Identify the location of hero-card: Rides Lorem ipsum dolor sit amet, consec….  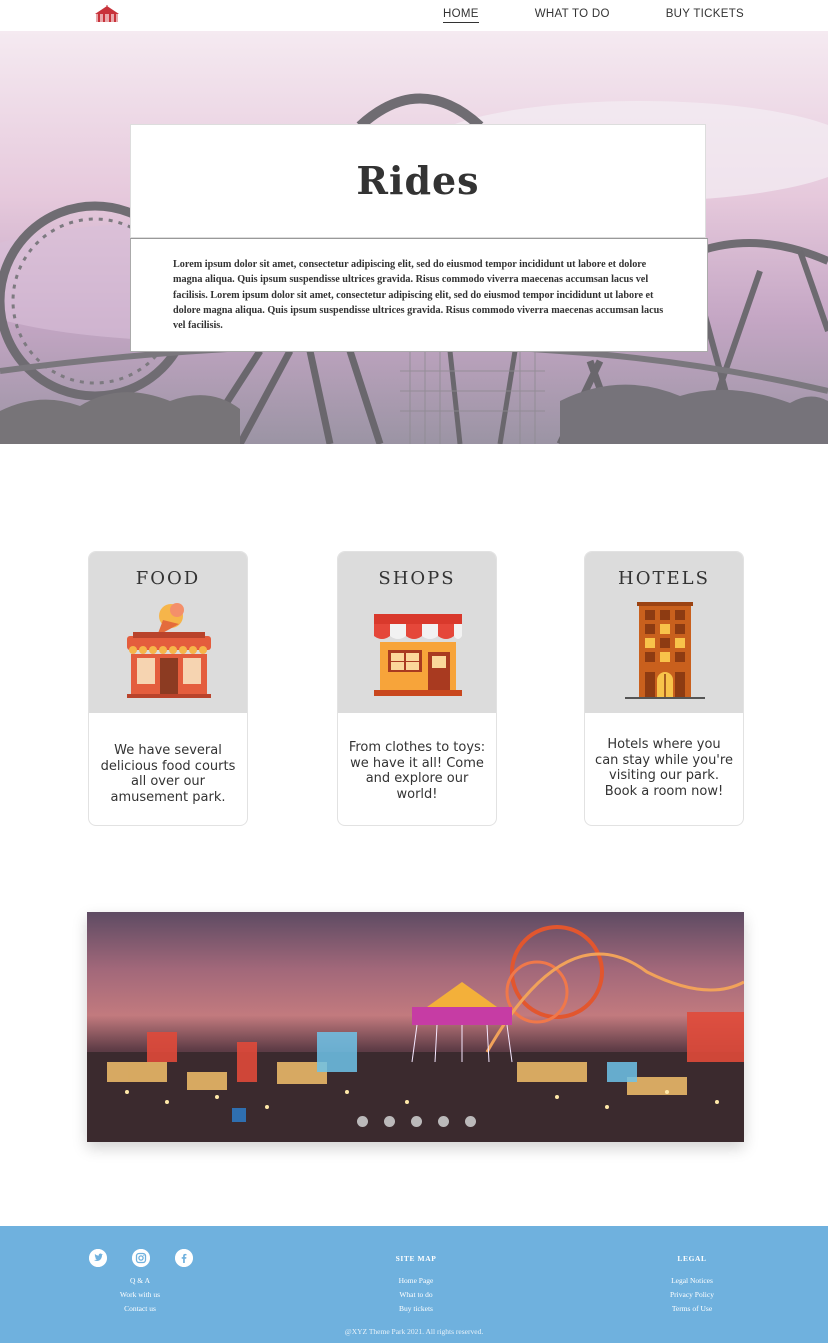
(419, 238).